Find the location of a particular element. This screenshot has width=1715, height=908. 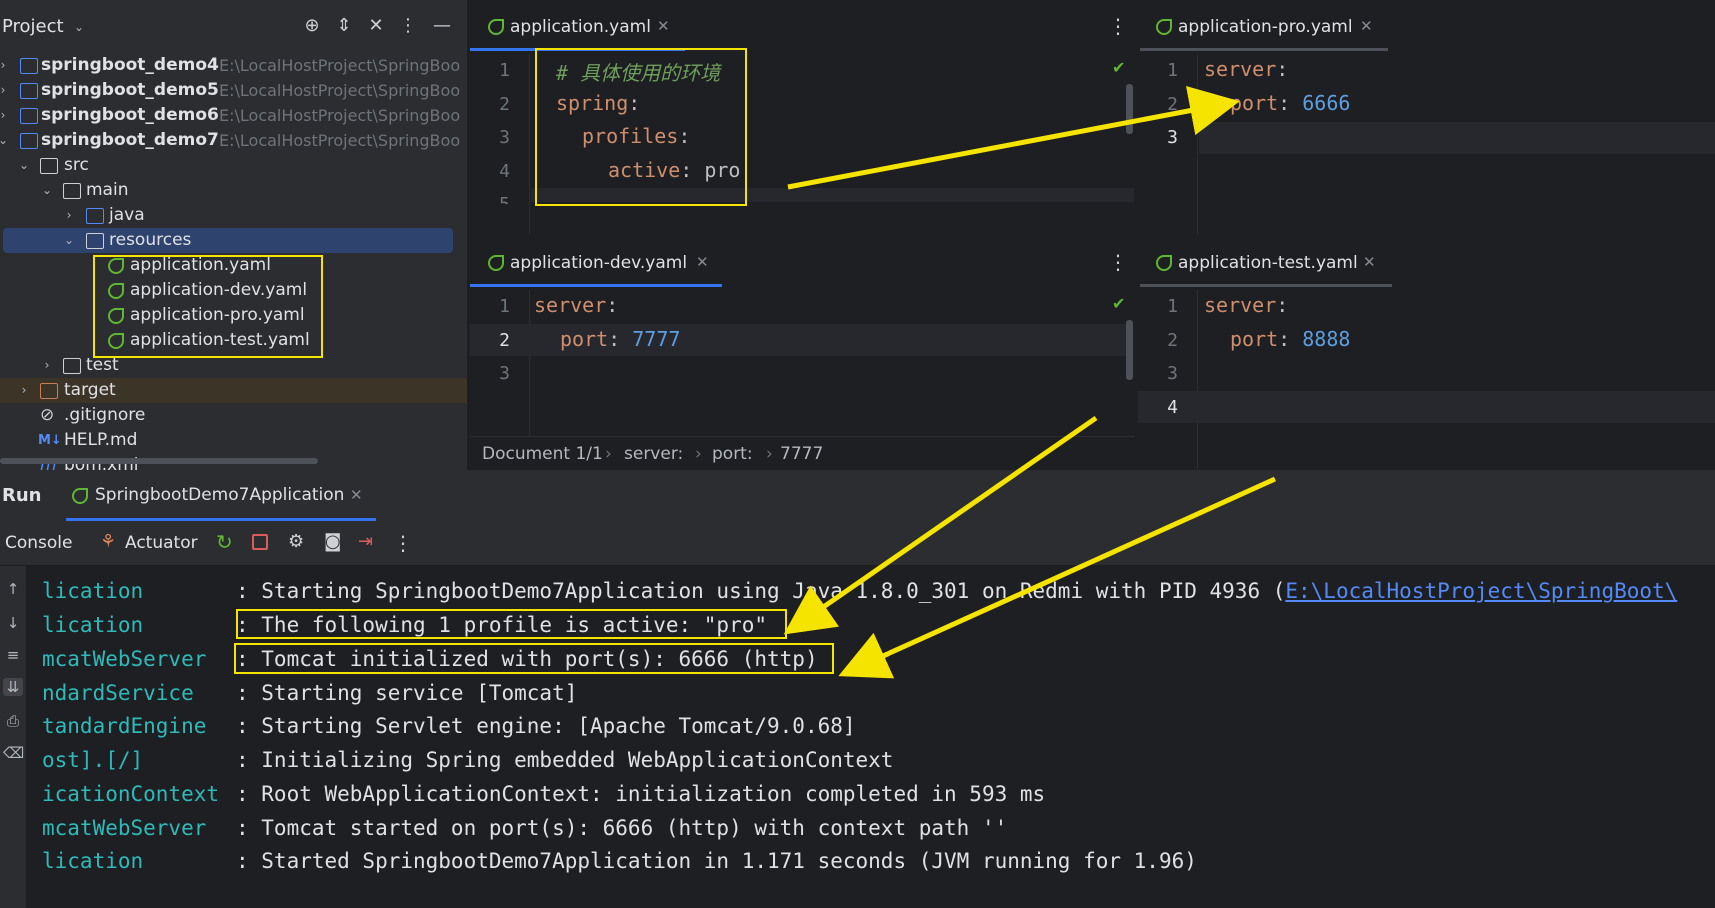

actuator-icon: ⚘ is located at coordinates (108, 541).